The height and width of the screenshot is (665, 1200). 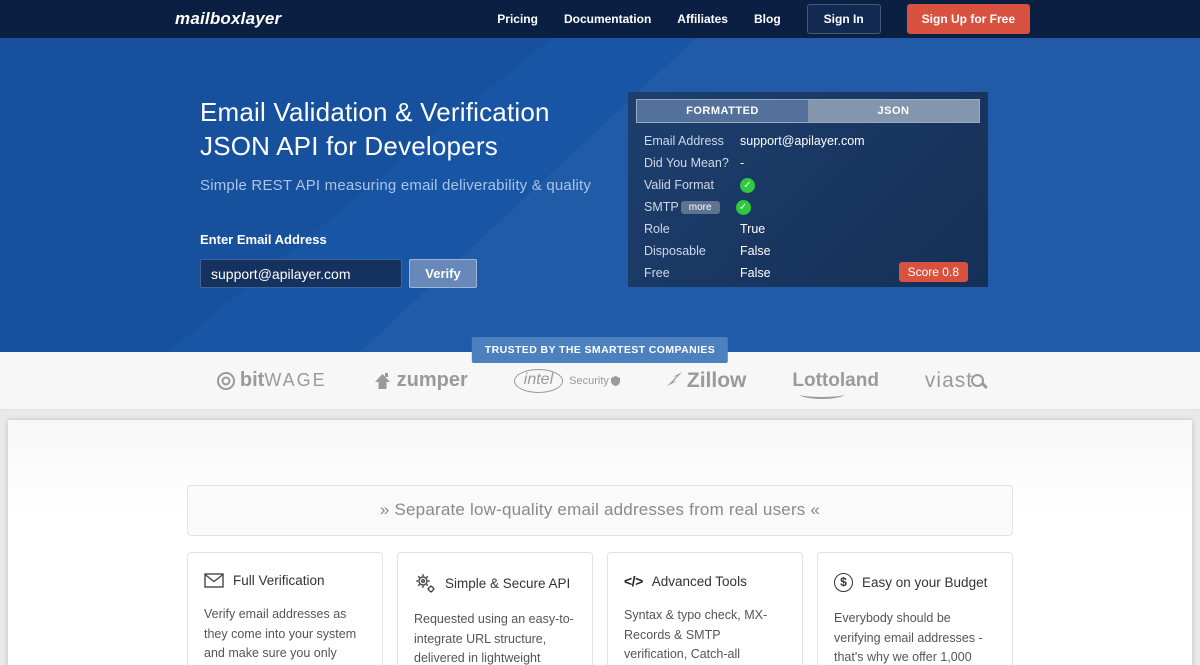 I want to click on bitwage-text2: WAGE, so click(x=295, y=380).